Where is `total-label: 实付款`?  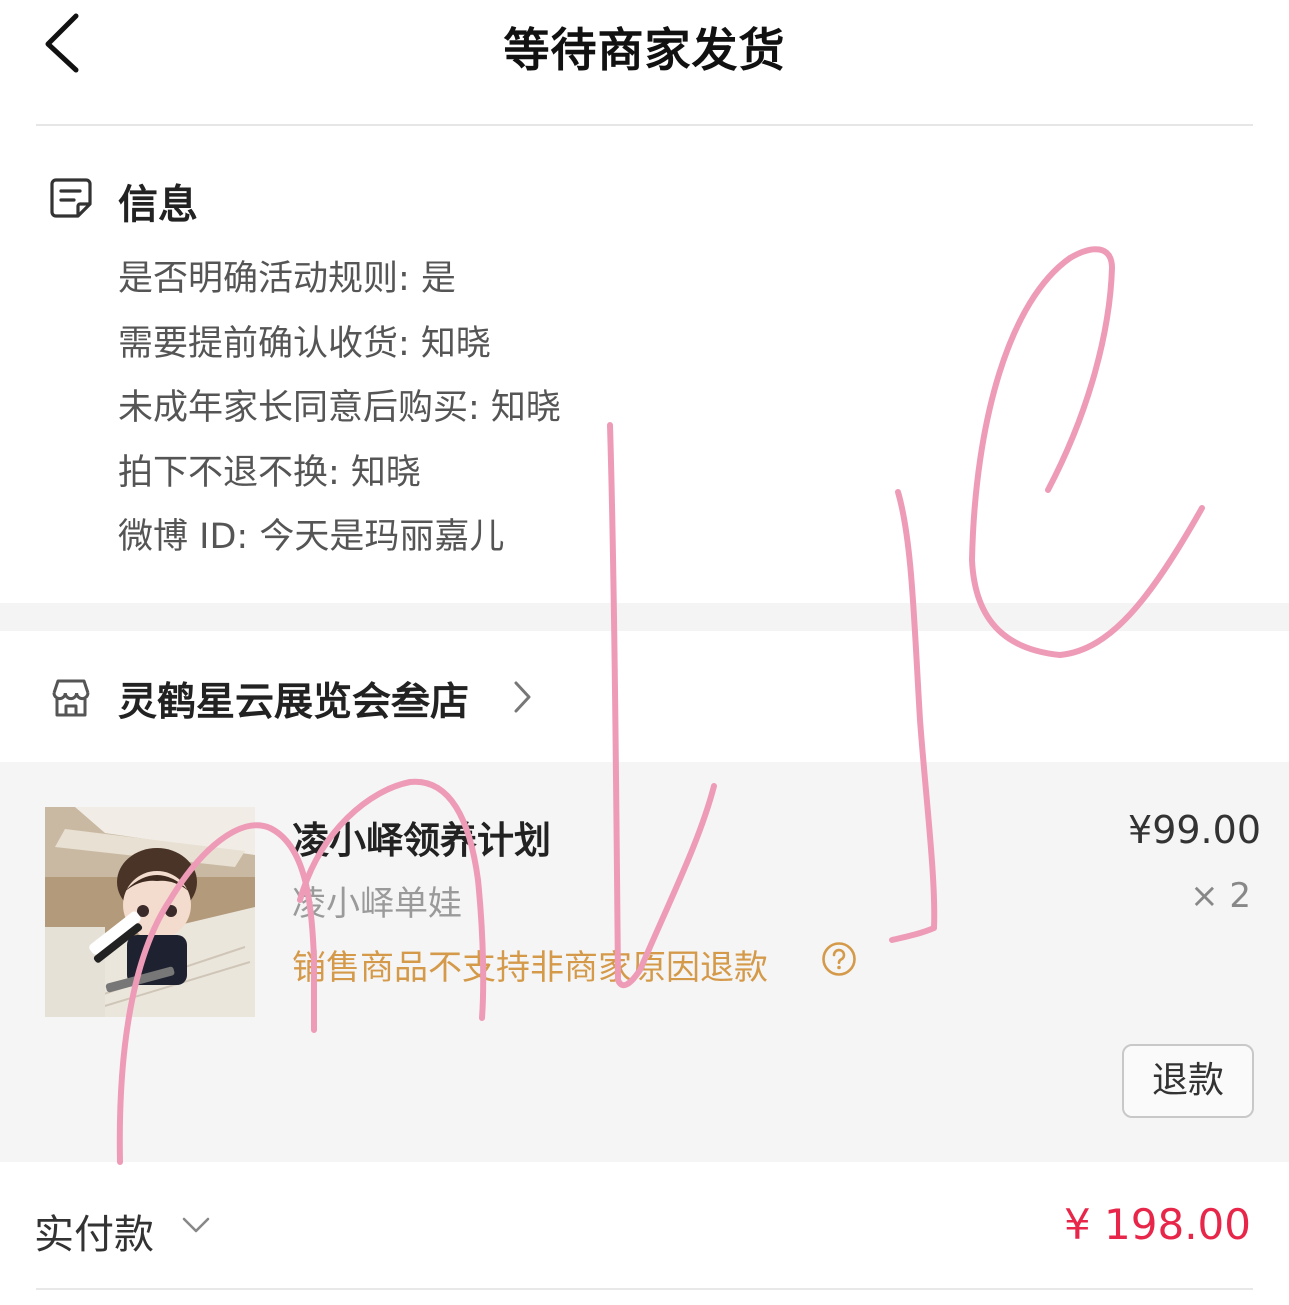
total-label: 实付款 is located at coordinates (94, 1231).